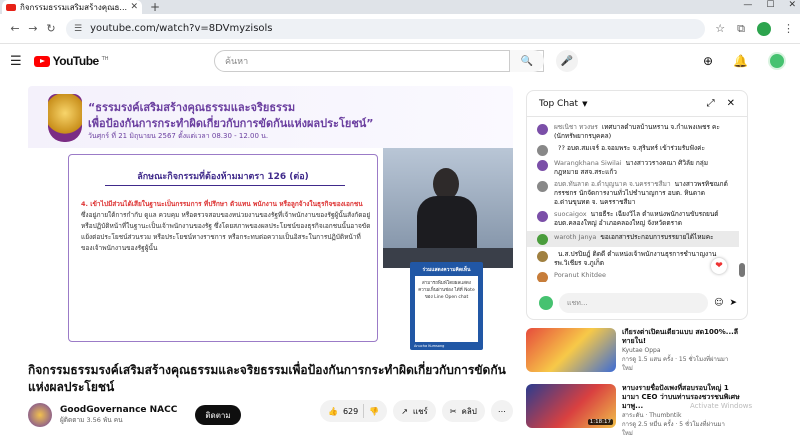 The height and width of the screenshot is (438, 800). Describe the element at coordinates (571, 406) in the screenshot. I see `recommendation-thumbnail: 1:18:17` at that location.